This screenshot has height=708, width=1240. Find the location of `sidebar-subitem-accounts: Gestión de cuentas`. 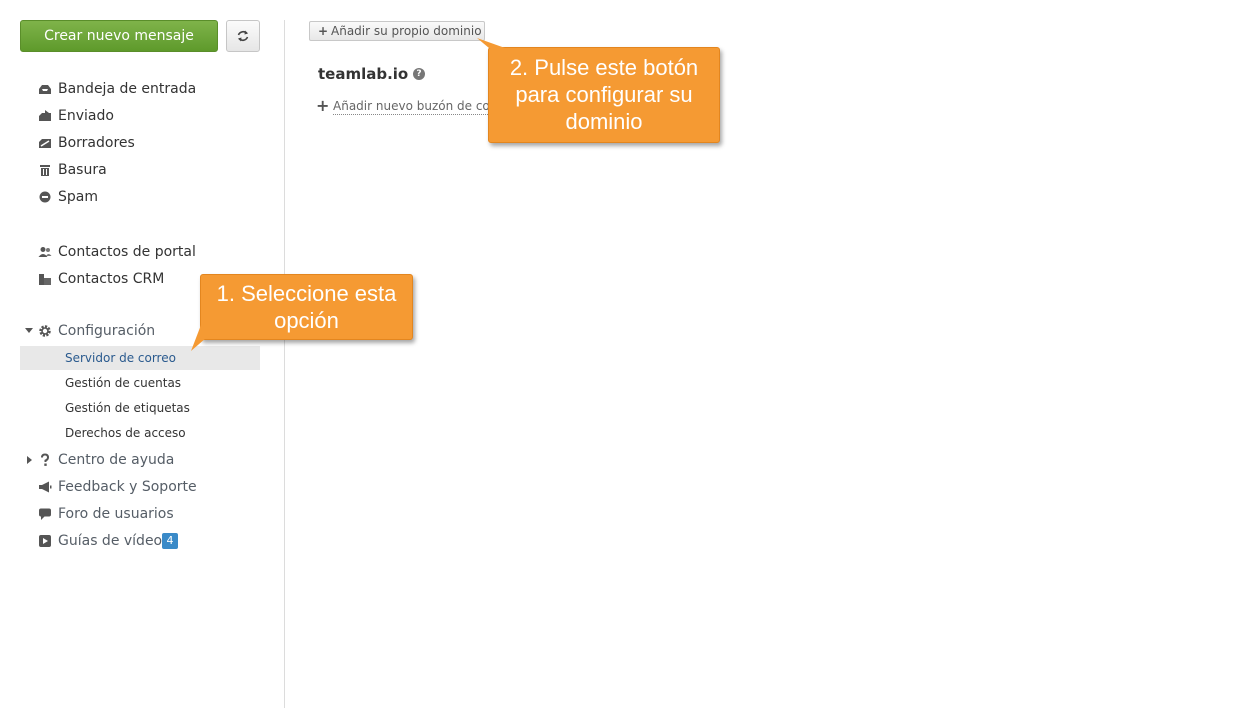

sidebar-subitem-accounts: Gestión de cuentas is located at coordinates (123, 383).